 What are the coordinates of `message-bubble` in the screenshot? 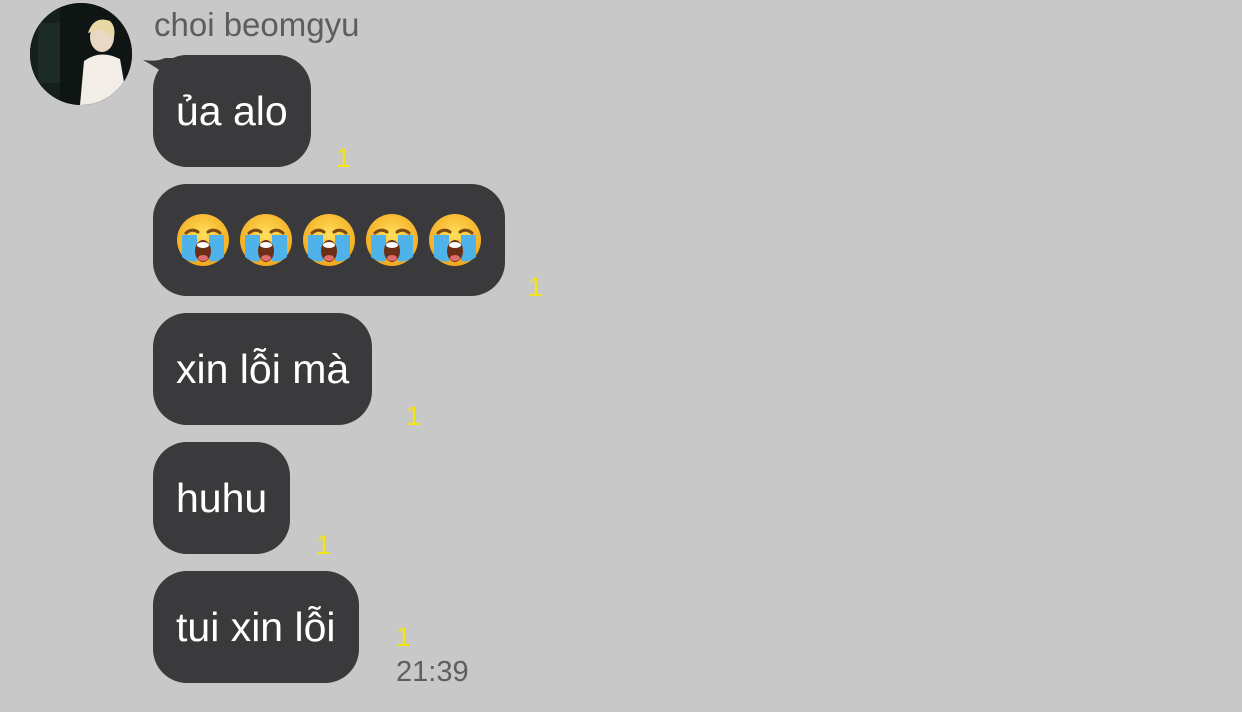 It's located at (329, 240).